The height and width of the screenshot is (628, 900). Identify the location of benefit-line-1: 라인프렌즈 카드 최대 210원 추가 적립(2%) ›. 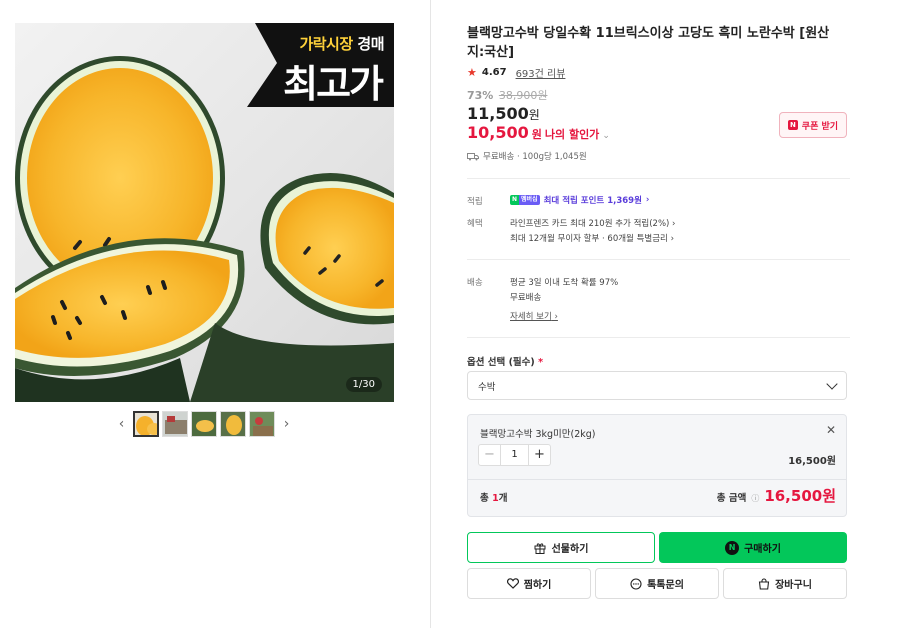
(592, 223).